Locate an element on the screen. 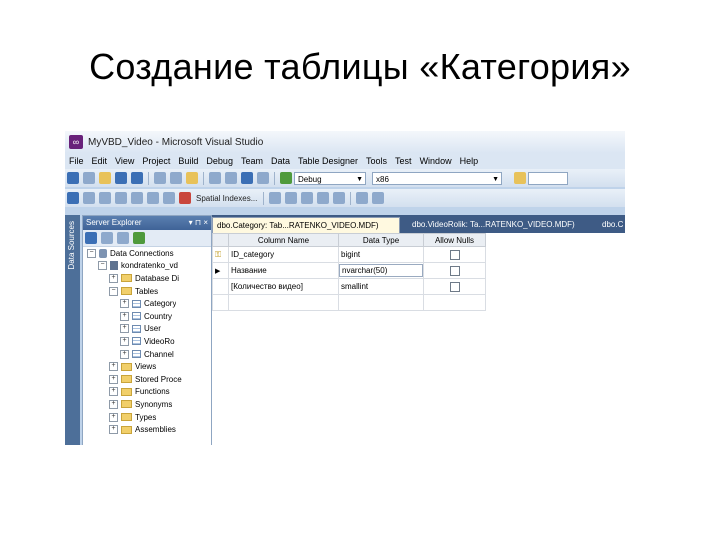 The image size is (720, 540). paste-icon is located at coordinates (192, 178).